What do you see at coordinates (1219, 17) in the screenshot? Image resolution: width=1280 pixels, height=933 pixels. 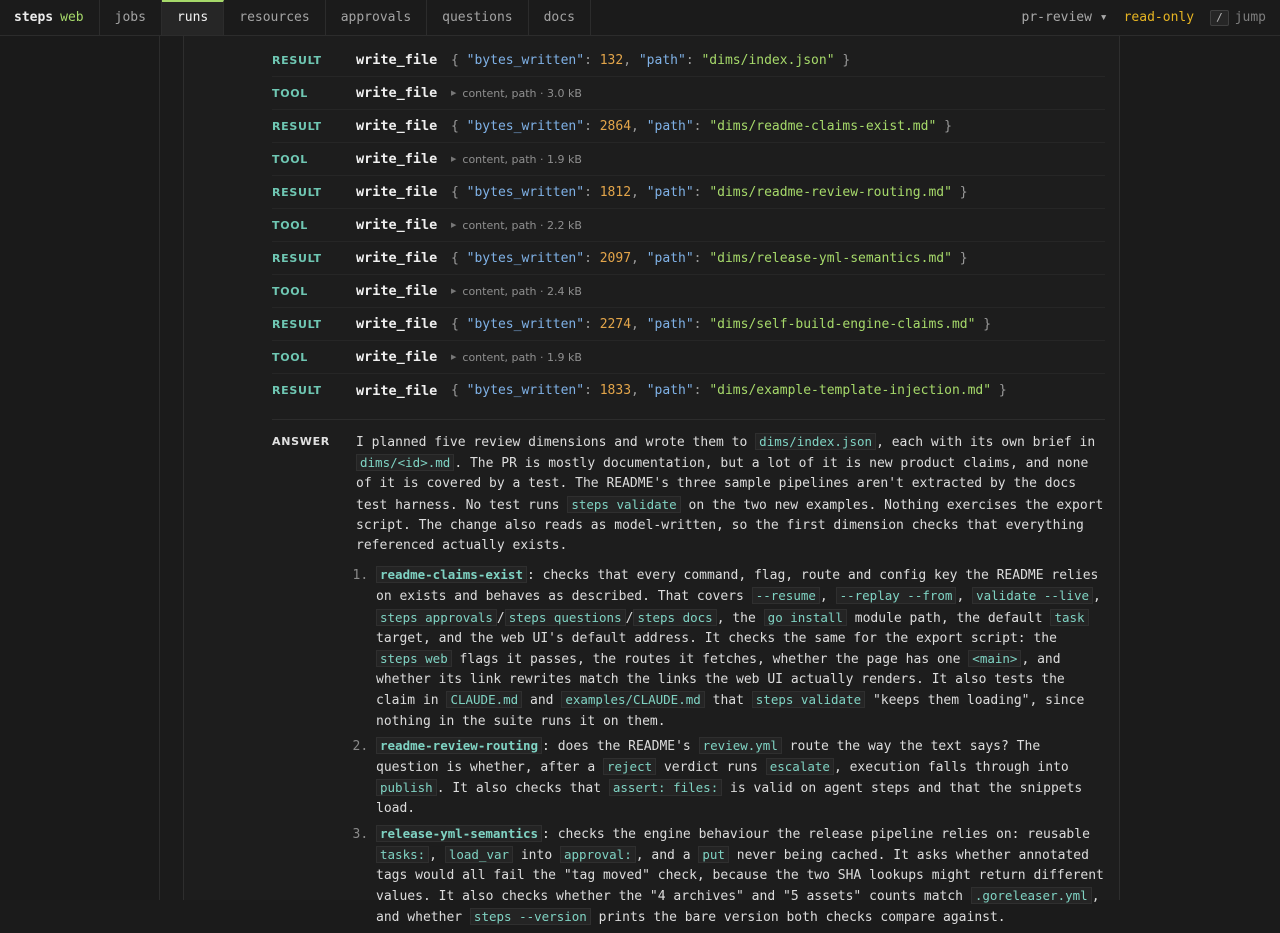 I see `jump-shortcut-key: /` at bounding box center [1219, 17].